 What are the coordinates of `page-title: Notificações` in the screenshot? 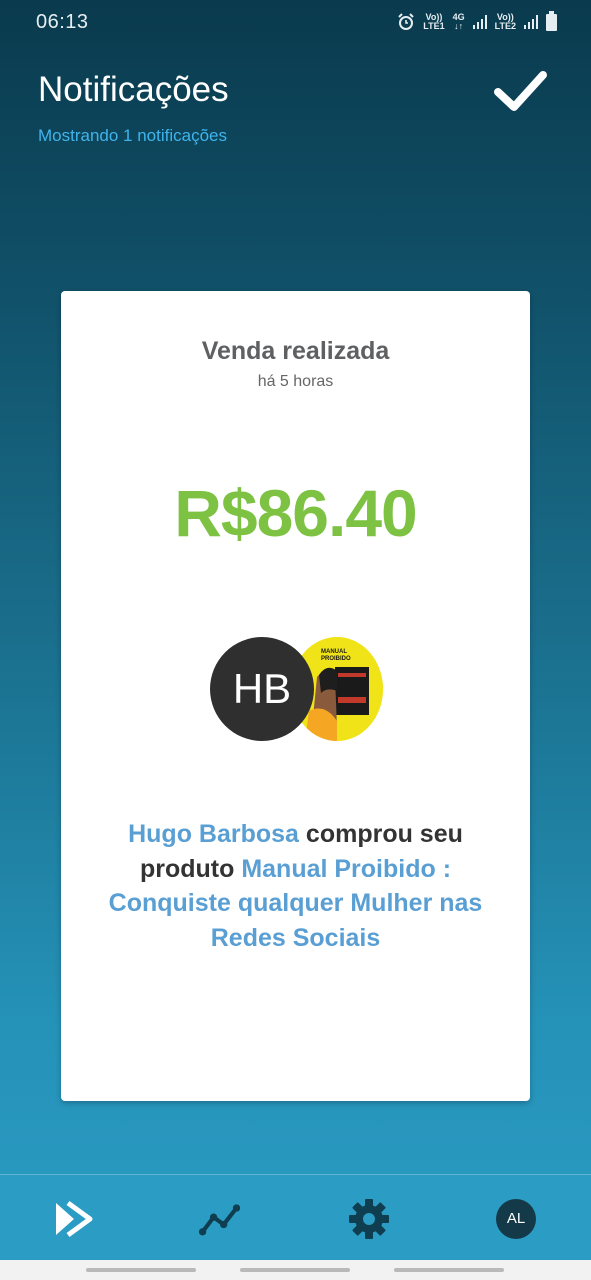 It's located at (133, 89).